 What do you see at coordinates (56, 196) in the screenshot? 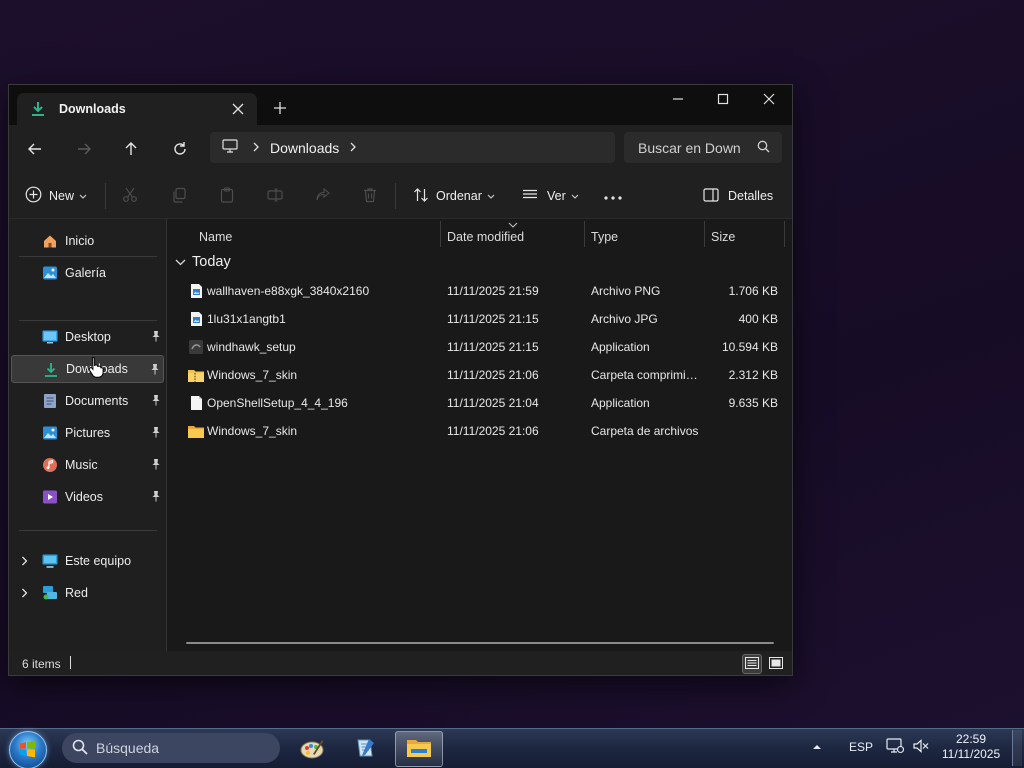
I see `new-button: New` at bounding box center [56, 196].